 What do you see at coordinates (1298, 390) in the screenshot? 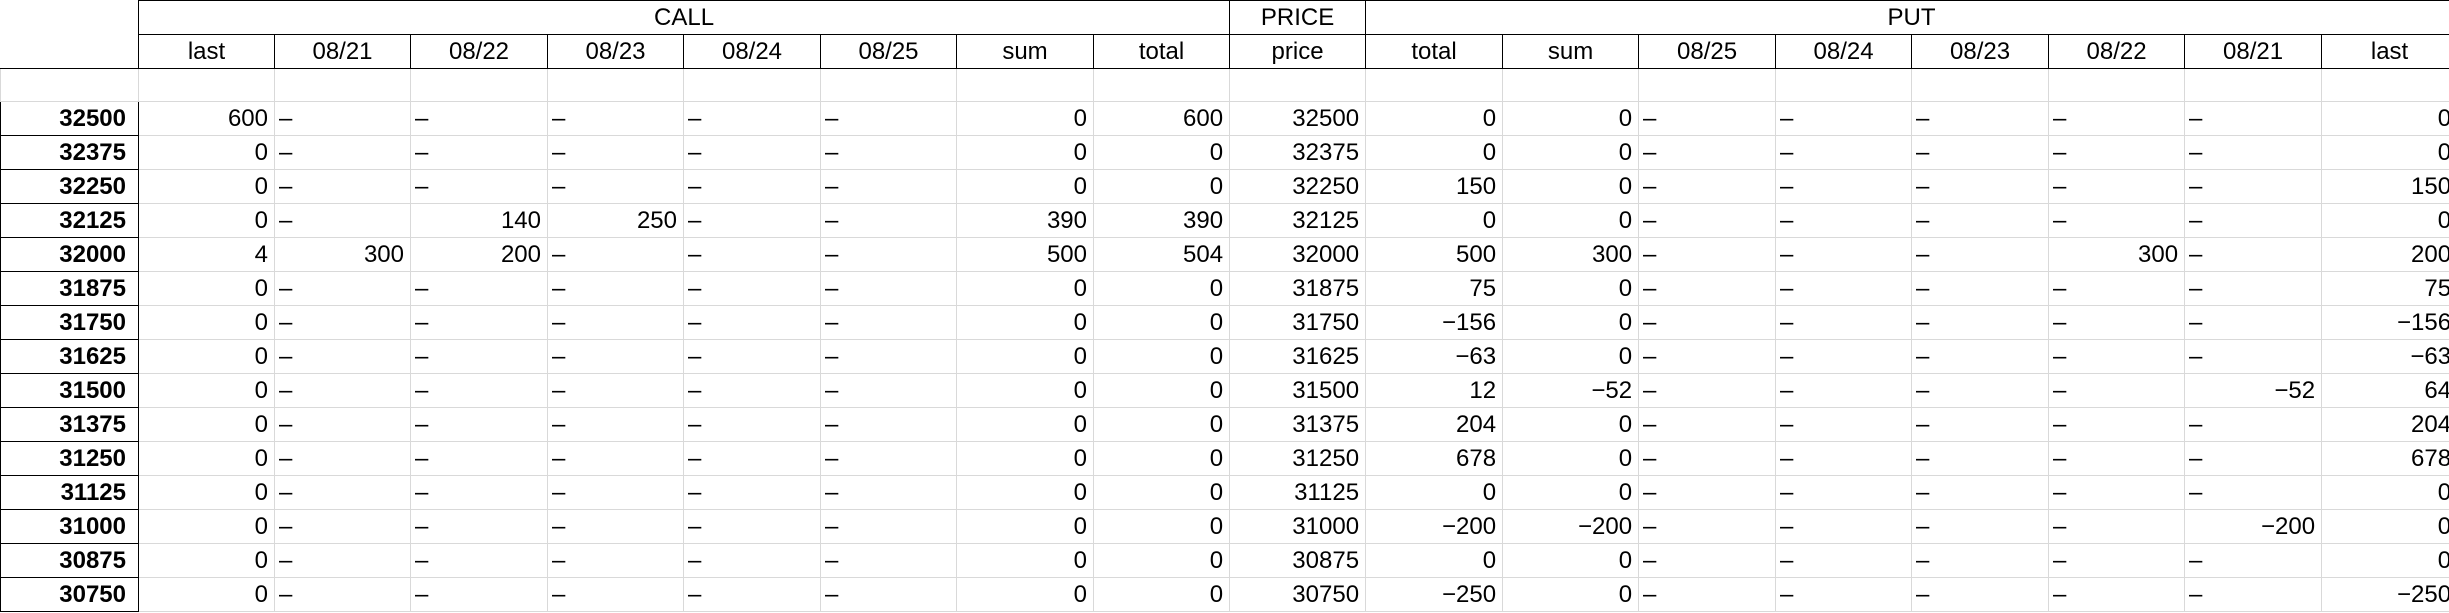
I see `price-cell: 31500` at bounding box center [1298, 390].